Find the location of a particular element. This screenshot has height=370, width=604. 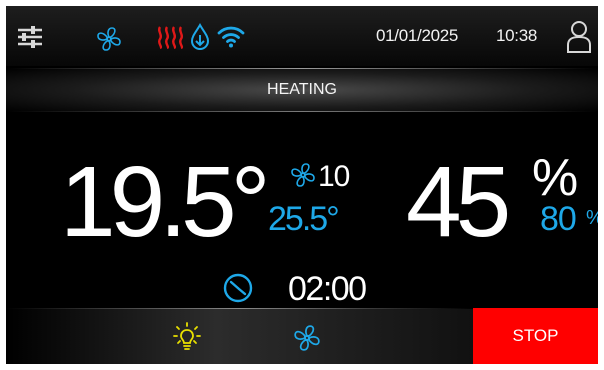

humidity-setpoint-unit: % is located at coordinates (592, 218).